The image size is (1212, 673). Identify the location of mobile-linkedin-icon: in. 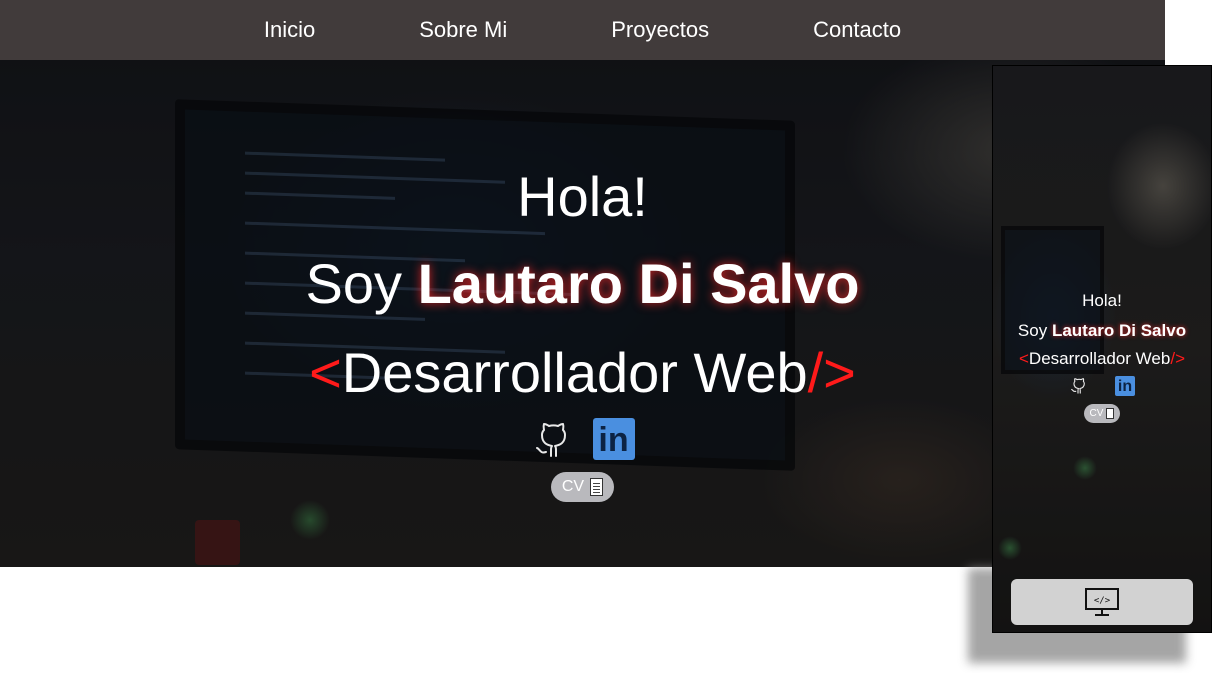
(1125, 386).